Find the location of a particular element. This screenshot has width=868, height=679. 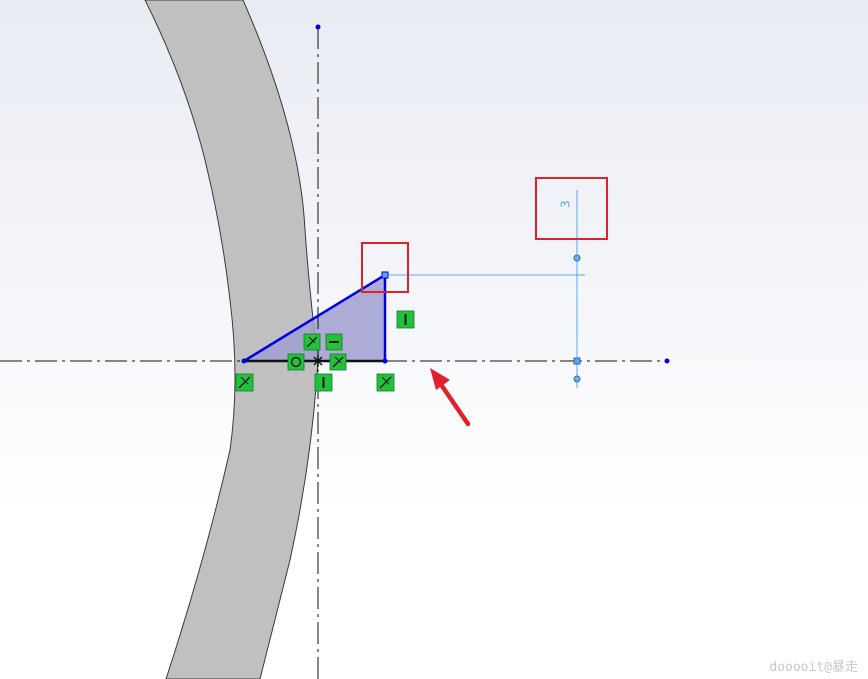

watermark: dooooit@暴走 is located at coordinates (813, 667).